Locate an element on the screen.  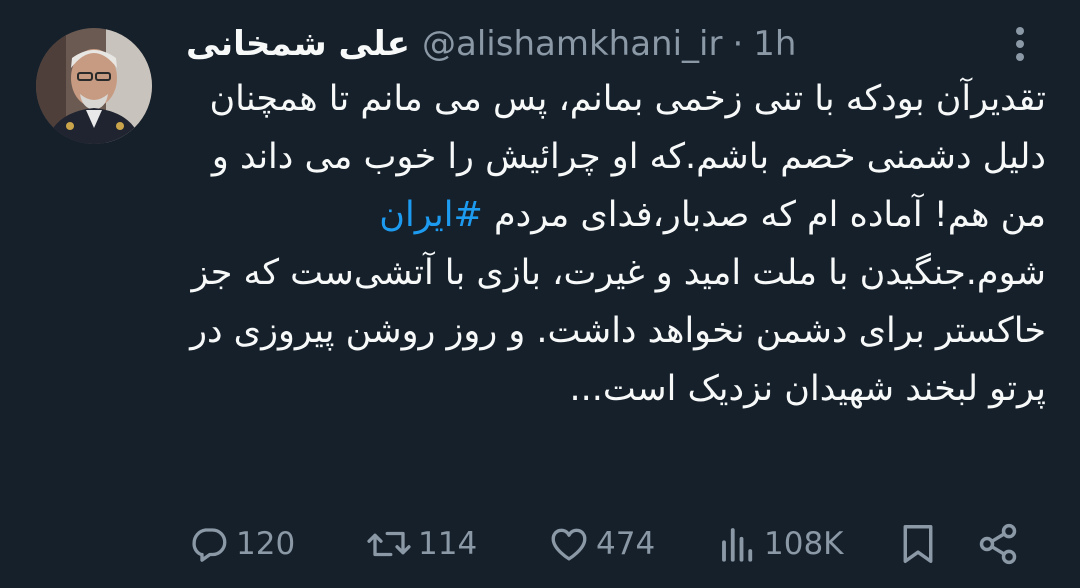
tweet-header: علی شمخانی @alishamkhani_ir · 1h is located at coordinates (491, 44).